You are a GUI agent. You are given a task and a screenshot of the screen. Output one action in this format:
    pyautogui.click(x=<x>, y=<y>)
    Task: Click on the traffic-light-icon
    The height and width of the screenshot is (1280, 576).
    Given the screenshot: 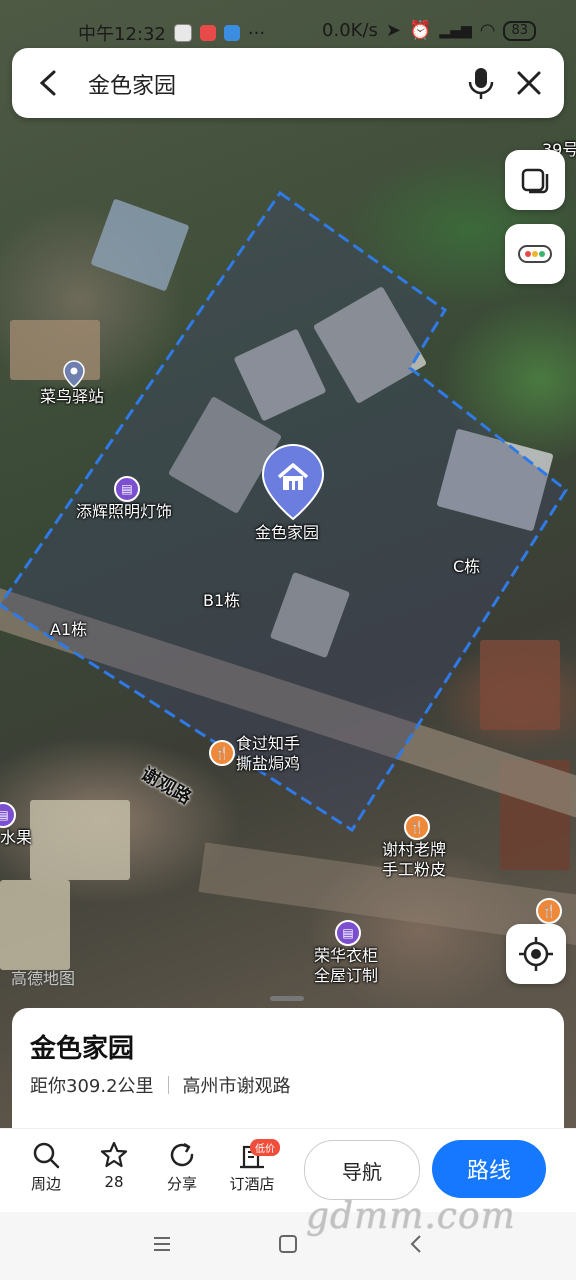 What is the action you would take?
    pyautogui.click(x=535, y=254)
    